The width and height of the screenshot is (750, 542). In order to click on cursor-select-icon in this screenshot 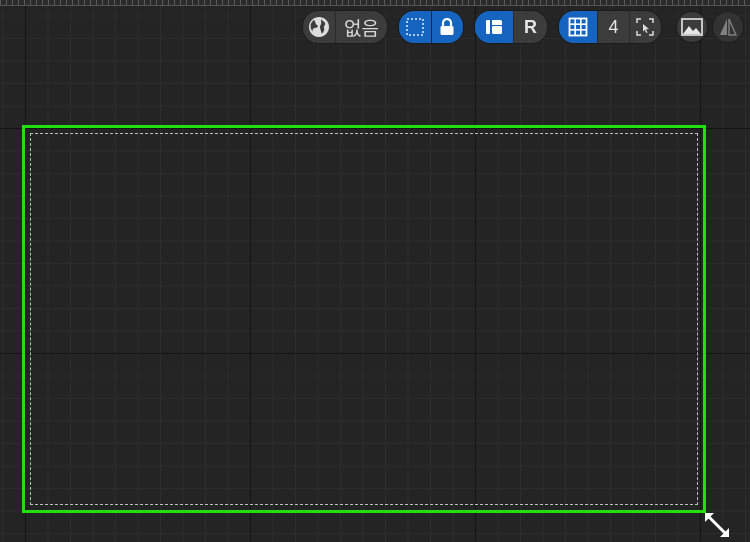, I will do `click(644, 27)`.